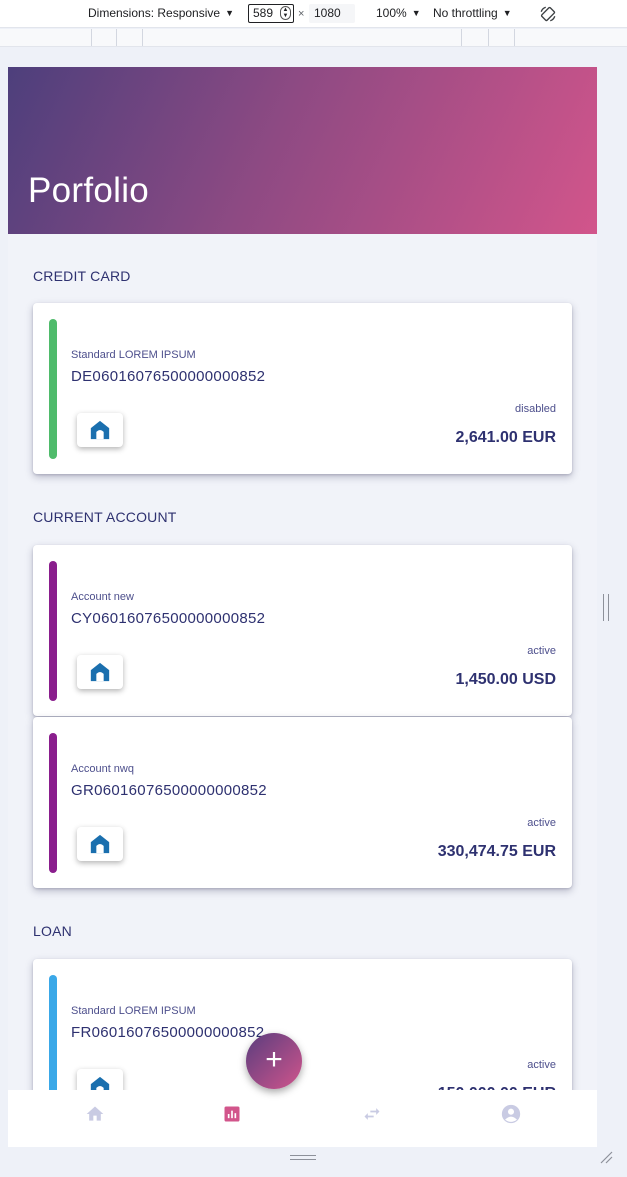 The height and width of the screenshot is (1177, 627). What do you see at coordinates (274, 1061) in the screenshot?
I see `add-button: +` at bounding box center [274, 1061].